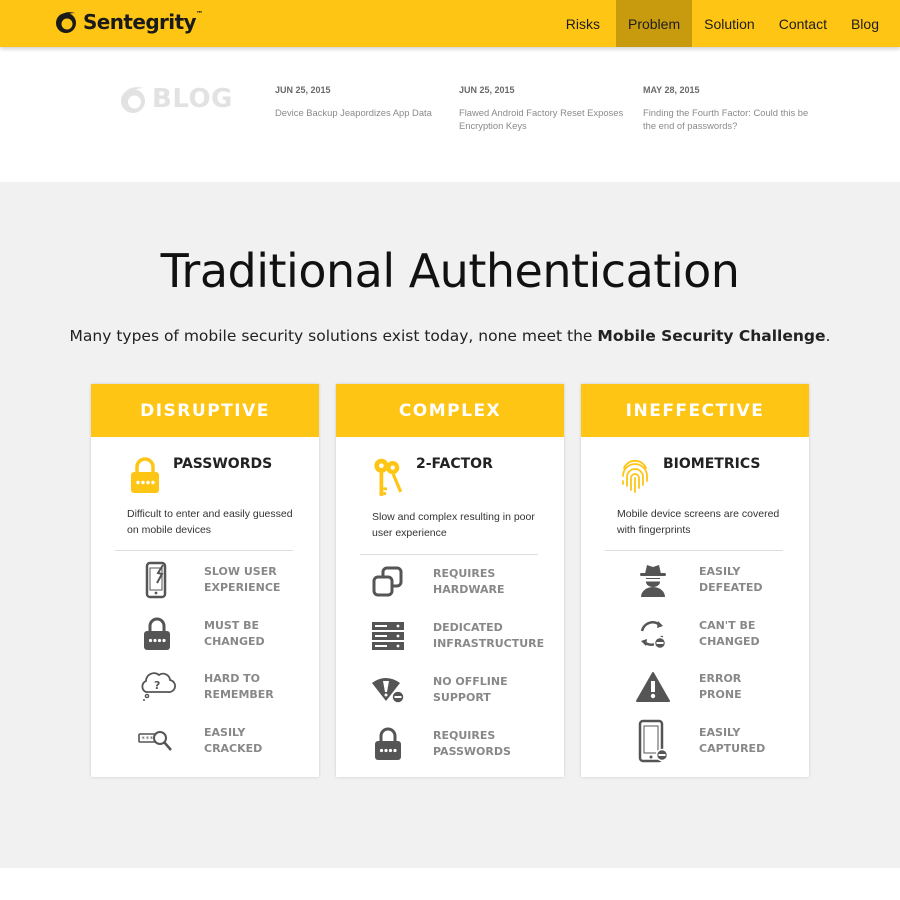  I want to click on feature-item: DEDICATED INFRASTRUCTURE, so click(456, 636).